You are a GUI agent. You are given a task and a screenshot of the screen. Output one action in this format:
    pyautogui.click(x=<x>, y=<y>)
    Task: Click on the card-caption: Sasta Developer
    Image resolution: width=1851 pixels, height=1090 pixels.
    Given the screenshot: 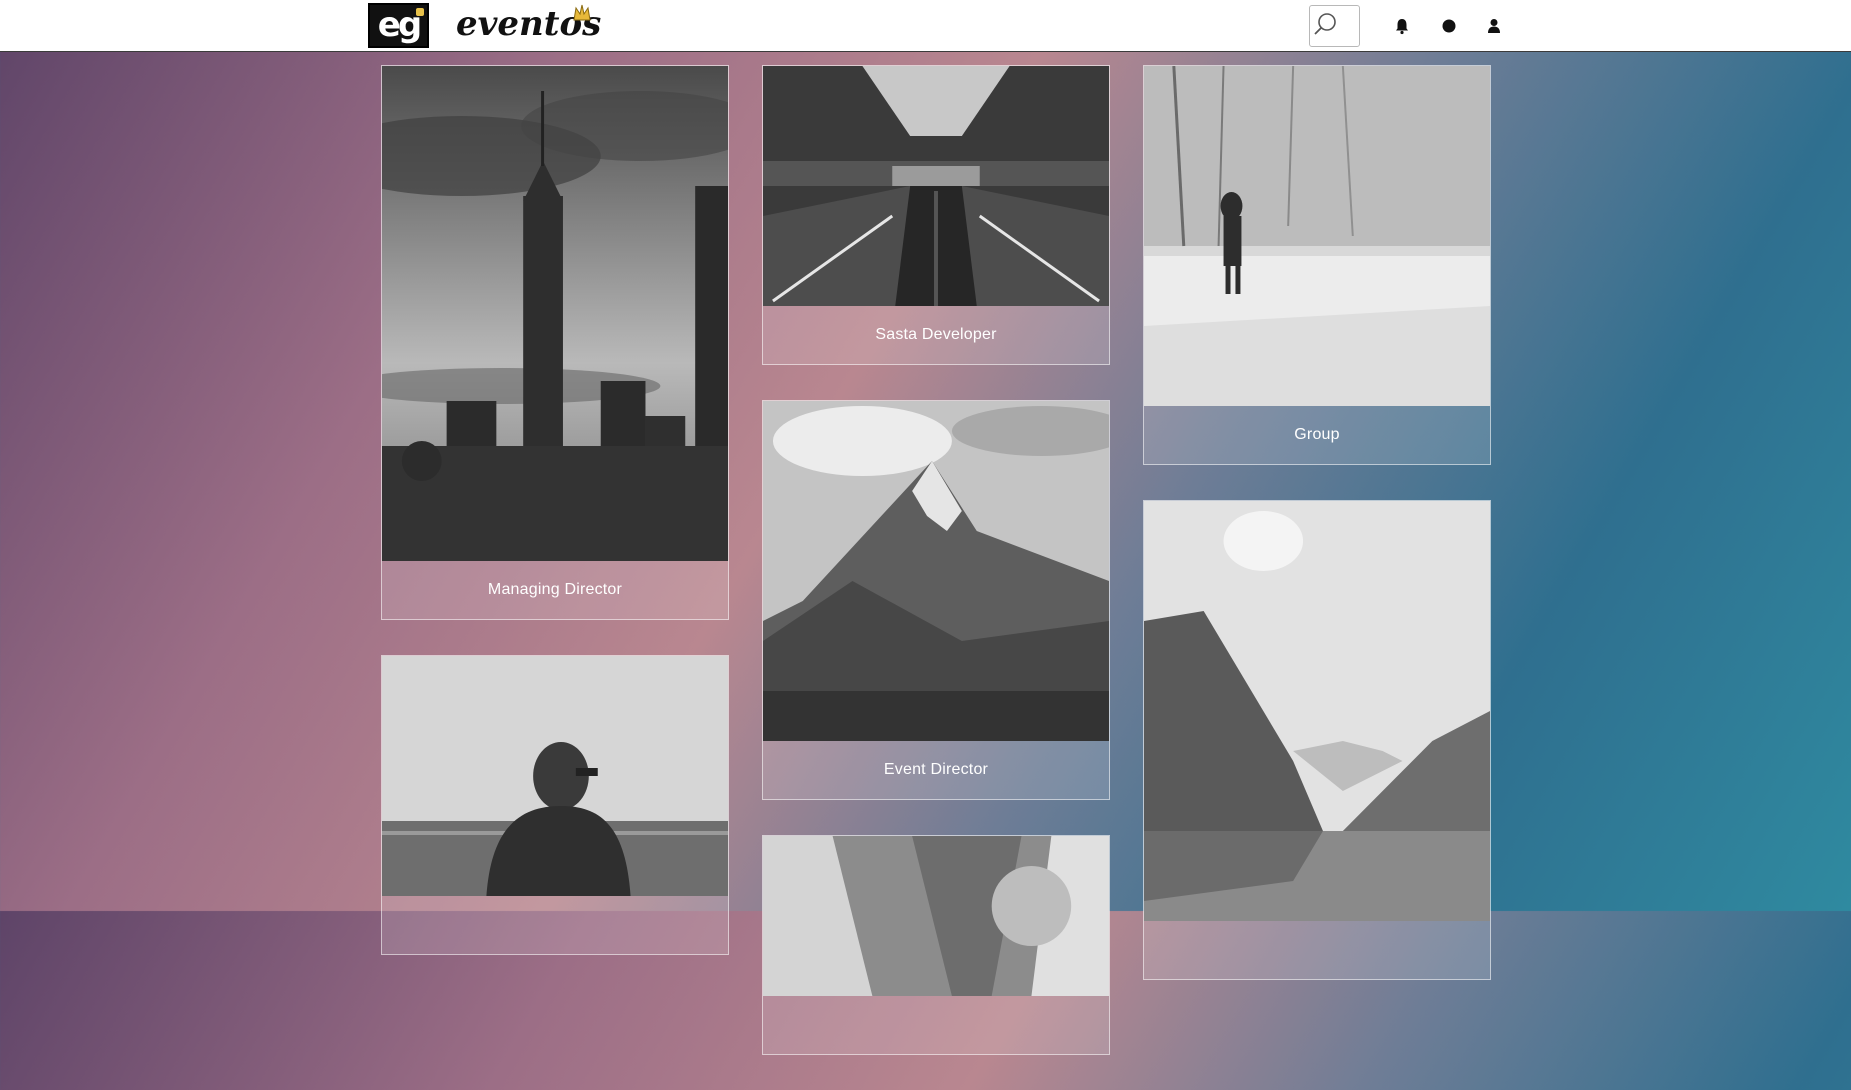 What is the action you would take?
    pyautogui.click(x=936, y=334)
    